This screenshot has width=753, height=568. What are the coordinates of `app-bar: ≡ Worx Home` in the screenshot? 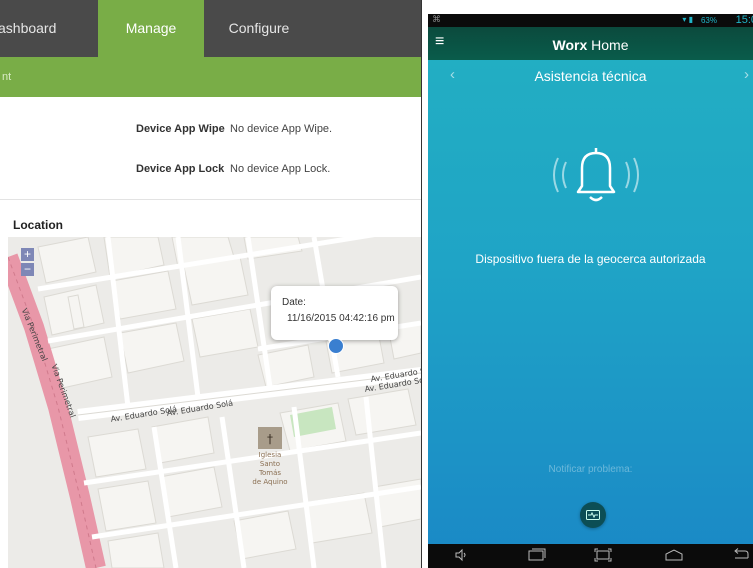 It's located at (590, 43).